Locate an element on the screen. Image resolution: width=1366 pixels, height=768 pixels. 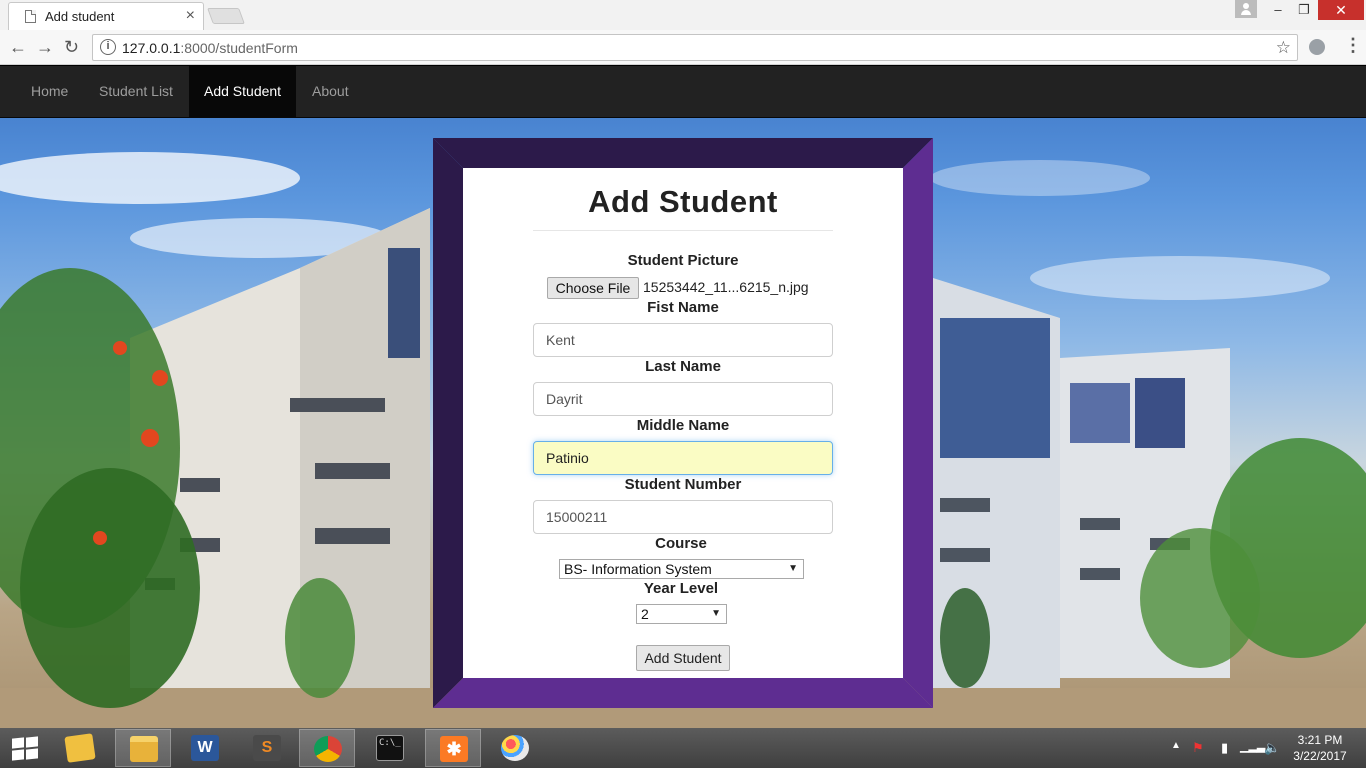
last-name-label: Last Name is located at coordinates (683, 366).